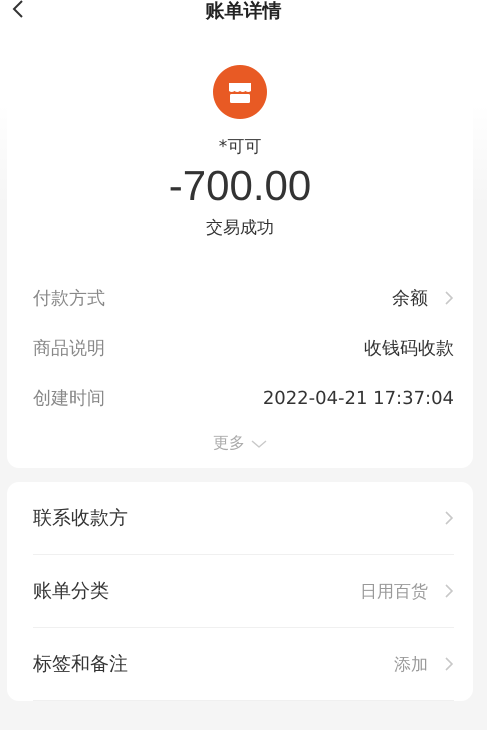 This screenshot has height=730, width=487. What do you see at coordinates (69, 298) in the screenshot?
I see `detail-label: 付款方式` at bounding box center [69, 298].